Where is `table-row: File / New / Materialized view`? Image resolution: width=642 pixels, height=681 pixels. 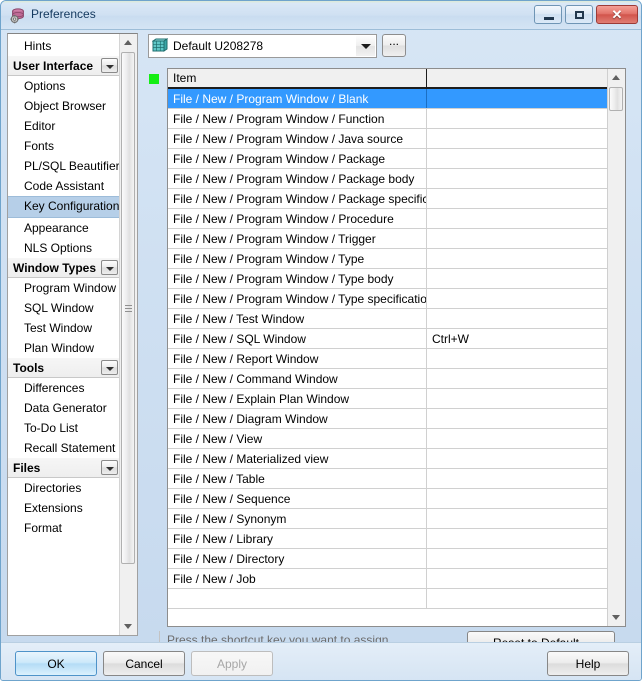
table-row: File / New / Materialized view is located at coordinates (388, 459).